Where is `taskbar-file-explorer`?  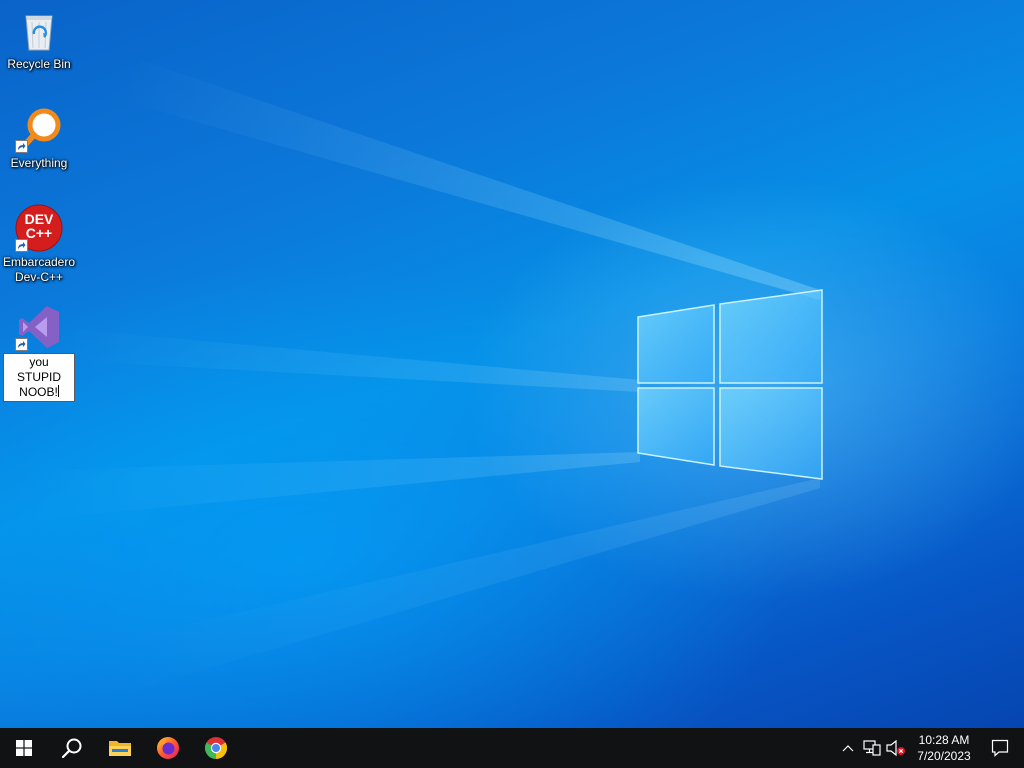 taskbar-file-explorer is located at coordinates (120, 748).